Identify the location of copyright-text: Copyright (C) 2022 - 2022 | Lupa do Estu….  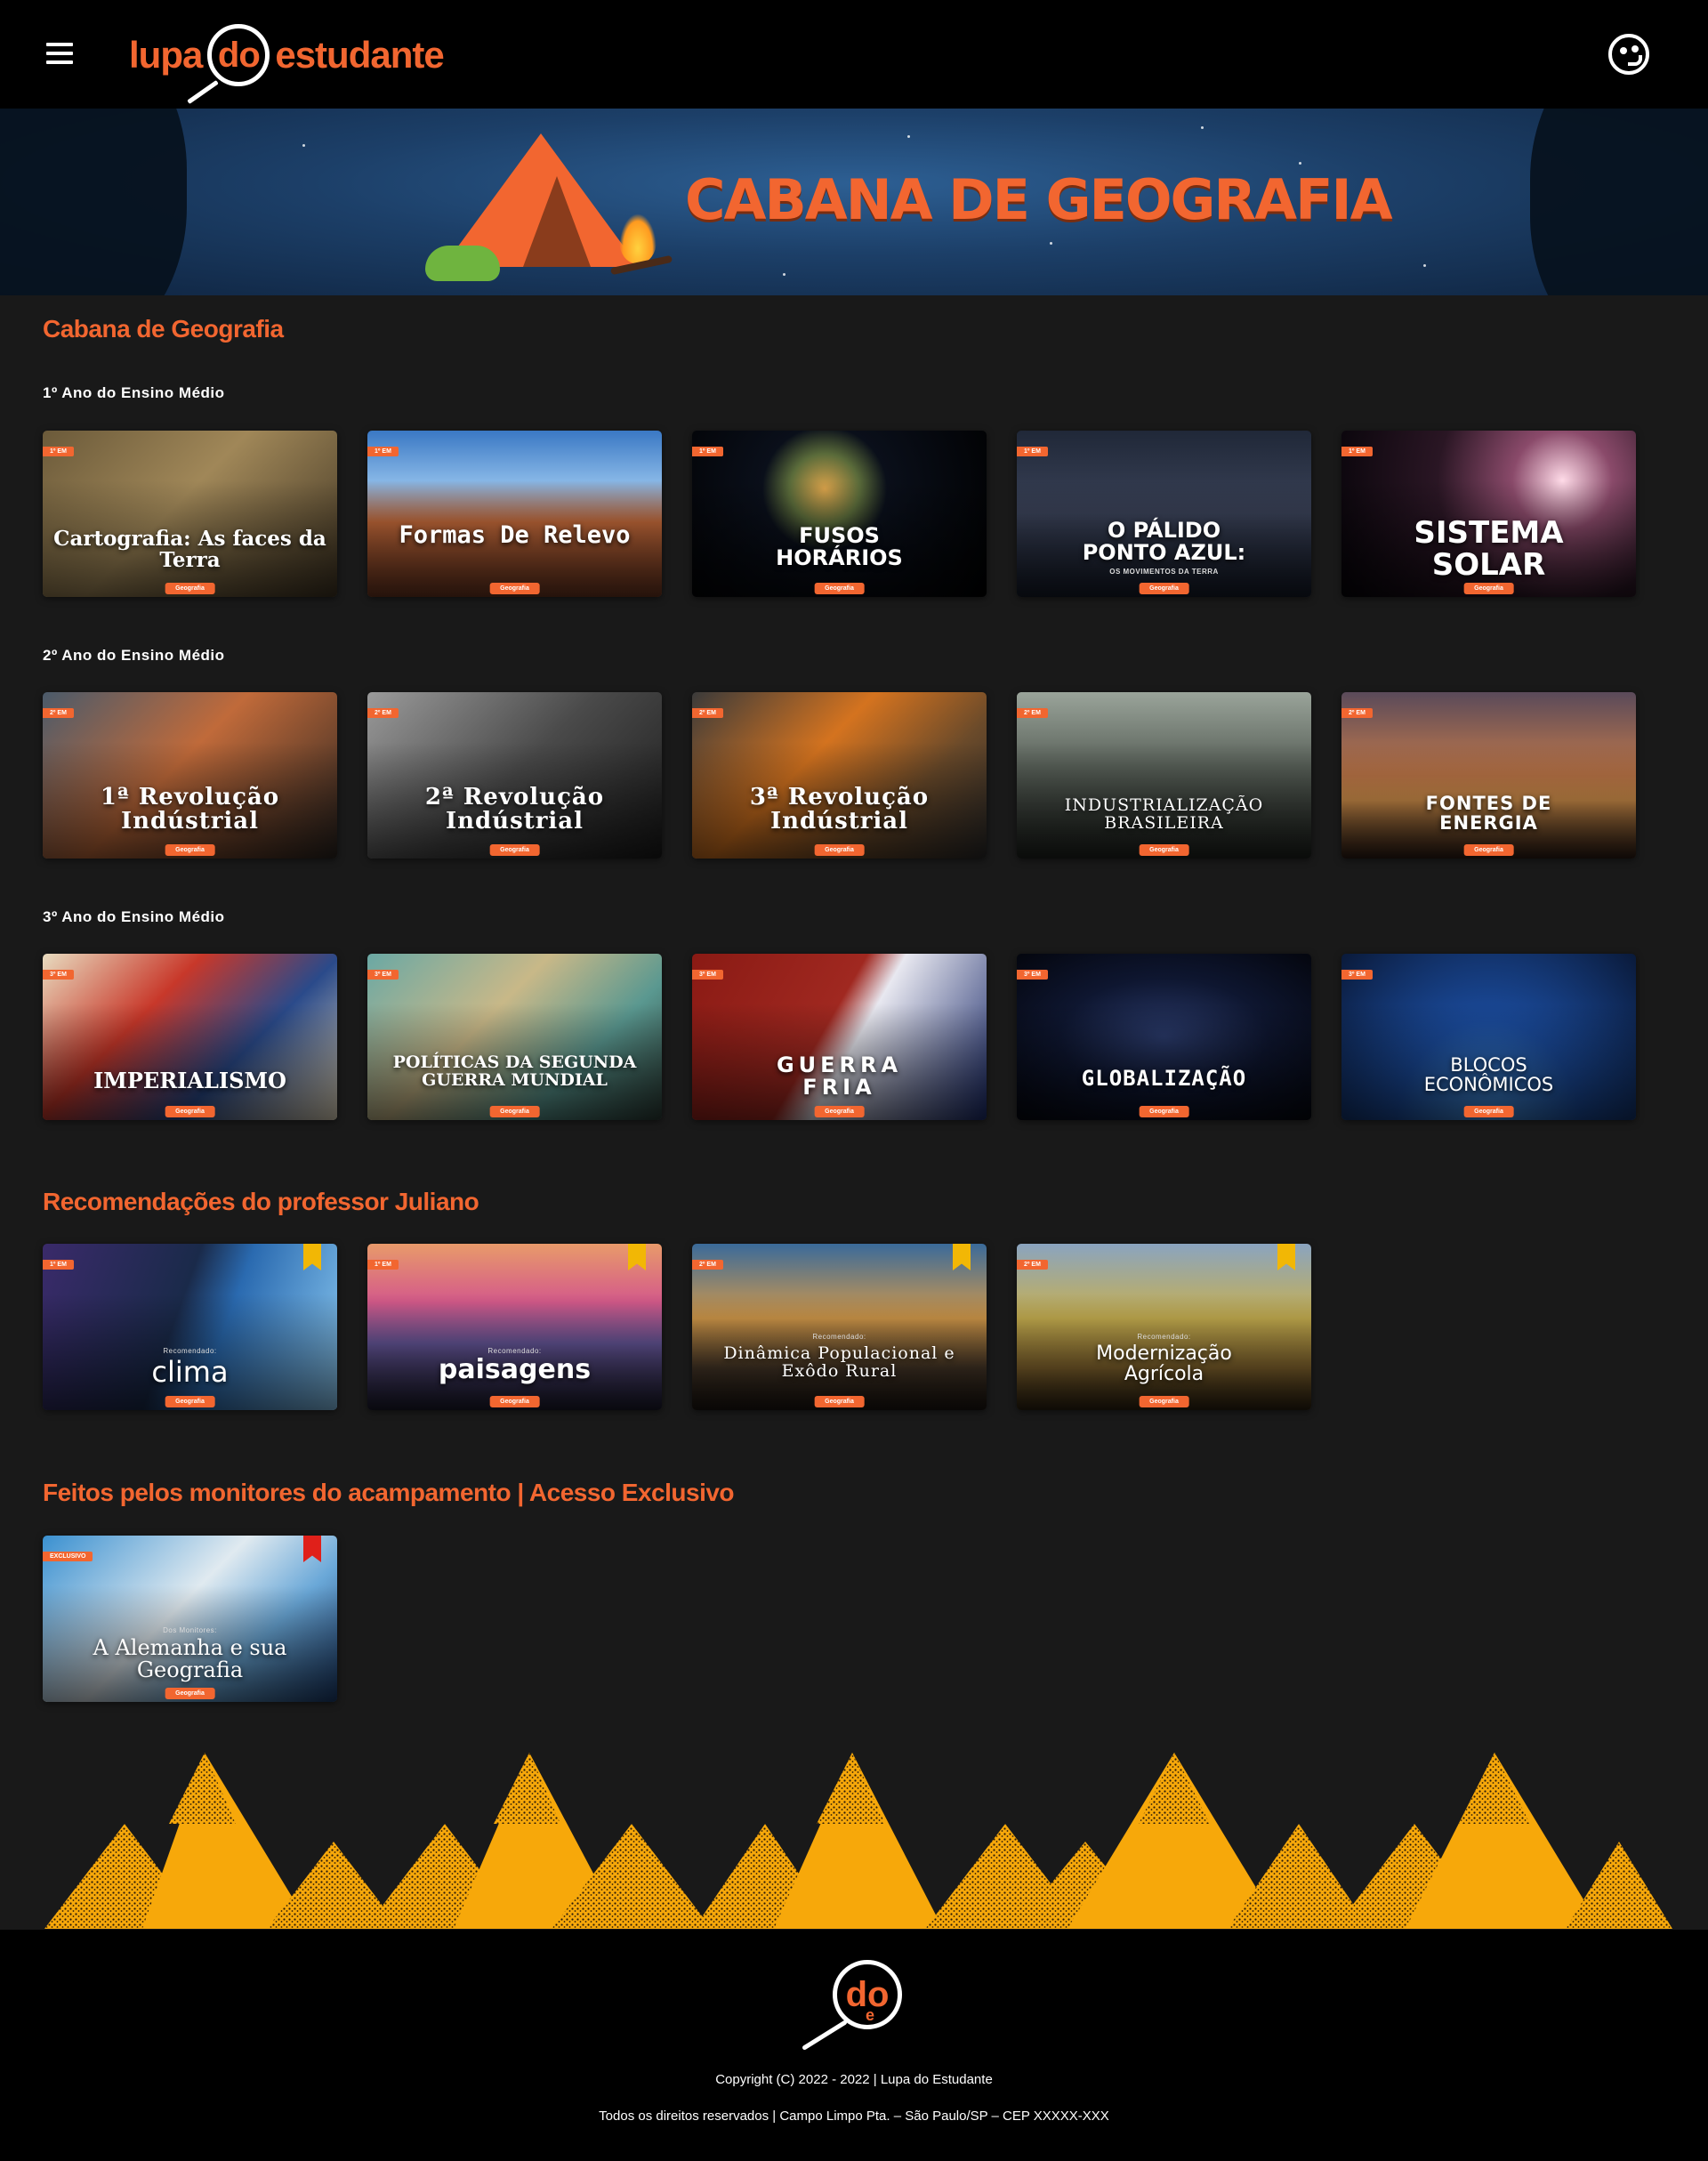
(854, 2079).